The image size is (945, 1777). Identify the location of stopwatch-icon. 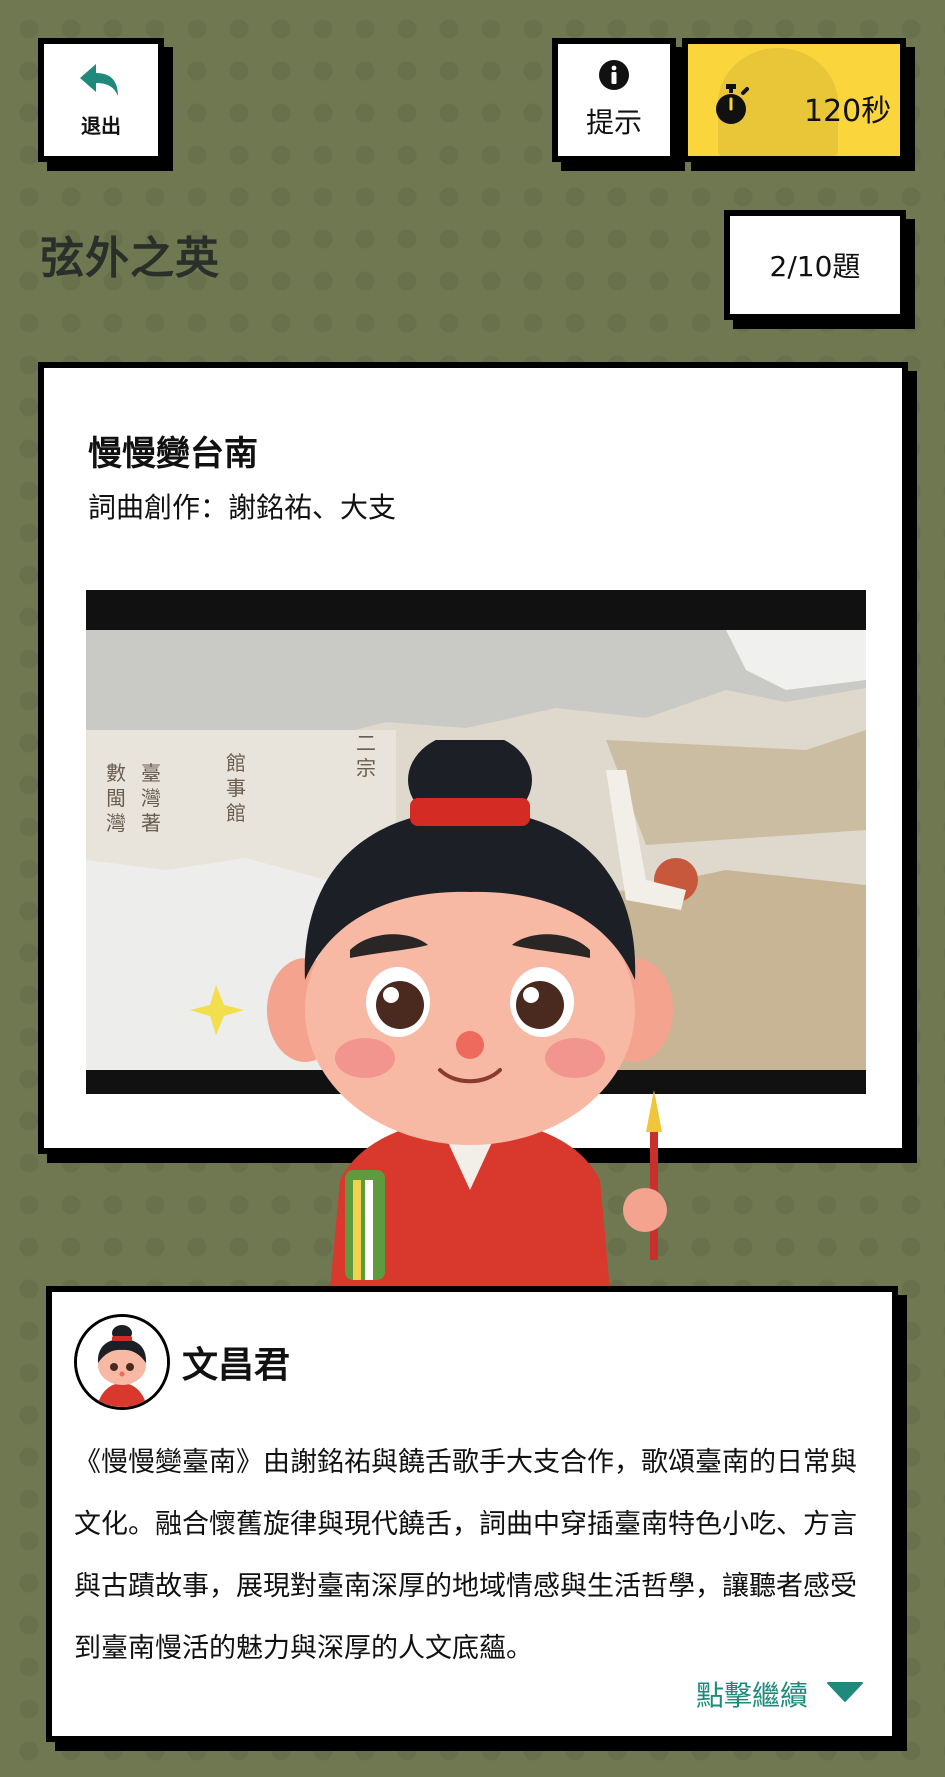
(731, 107).